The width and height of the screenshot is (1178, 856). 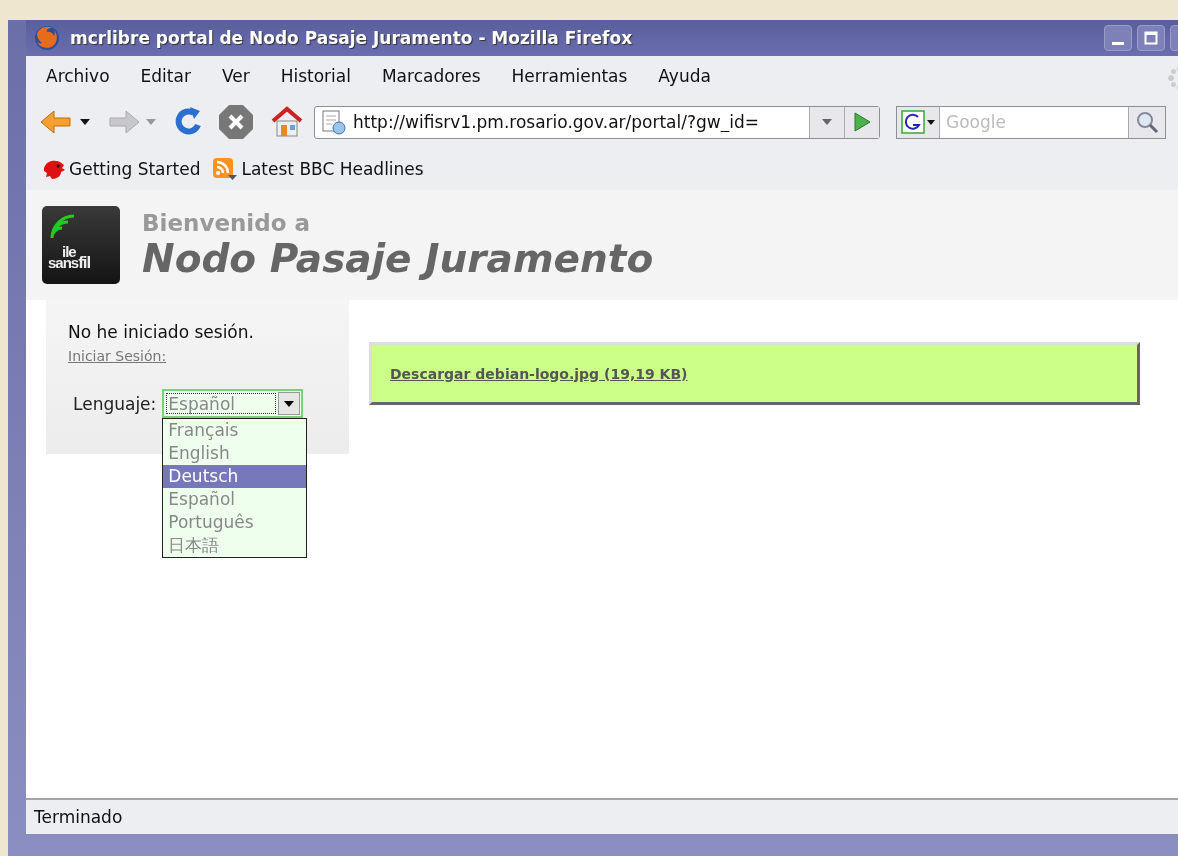 I want to click on bookmark-link: Latest BBC Headlines, so click(x=318, y=169).